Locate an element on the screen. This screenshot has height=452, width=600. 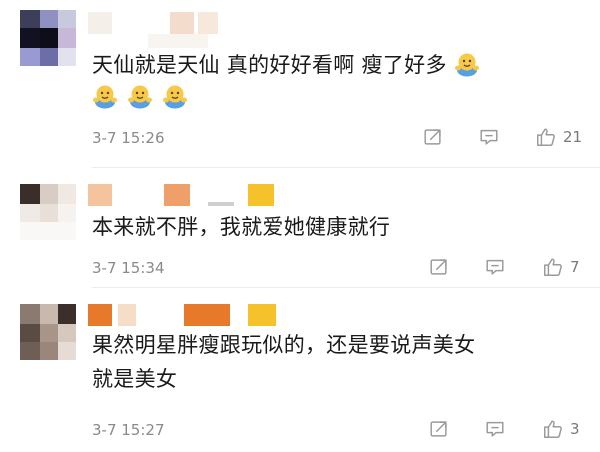
like-button: 7 is located at coordinates (561, 267).